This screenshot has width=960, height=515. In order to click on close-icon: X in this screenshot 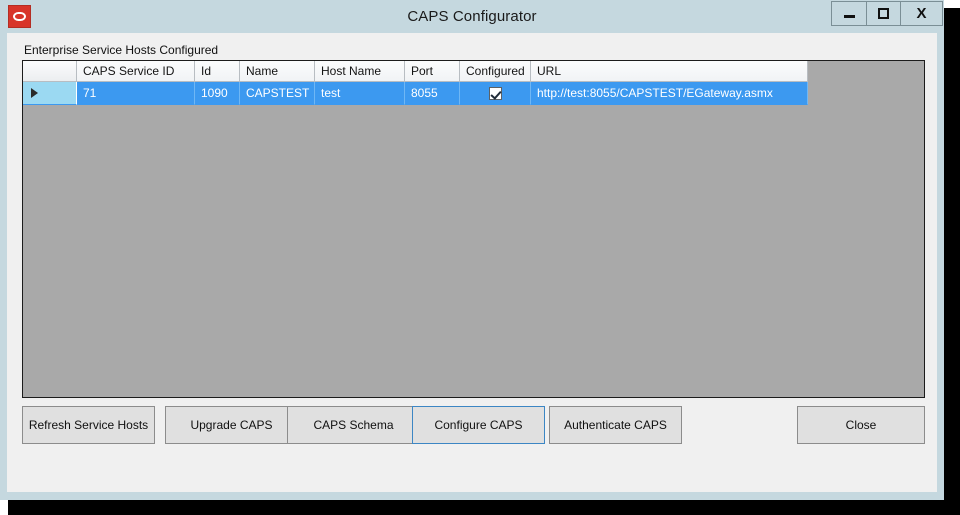, I will do `click(921, 13)`.